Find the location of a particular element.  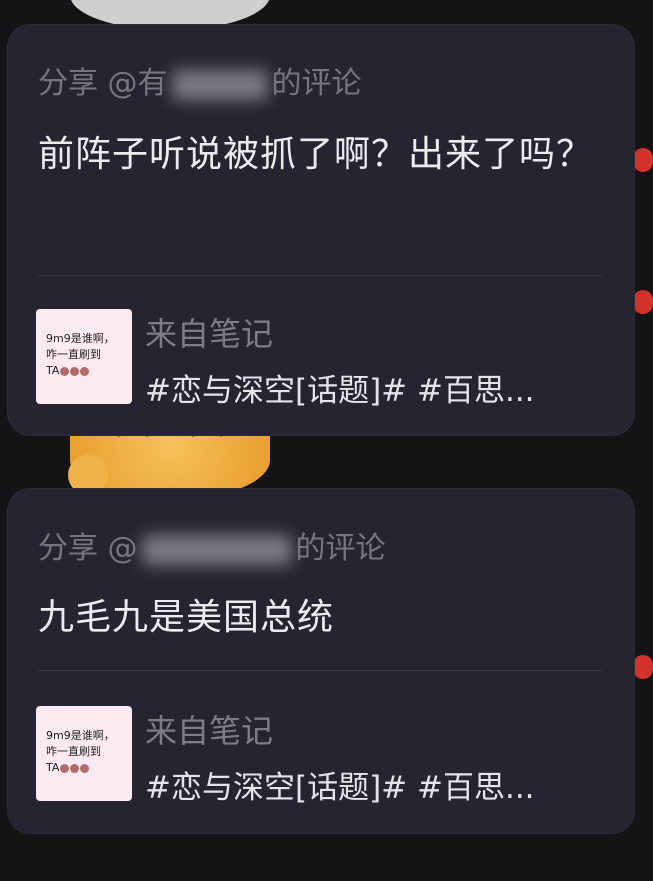

comment-text: 前阵子听说被抓了啊？出来了吗？ is located at coordinates (316, 154).